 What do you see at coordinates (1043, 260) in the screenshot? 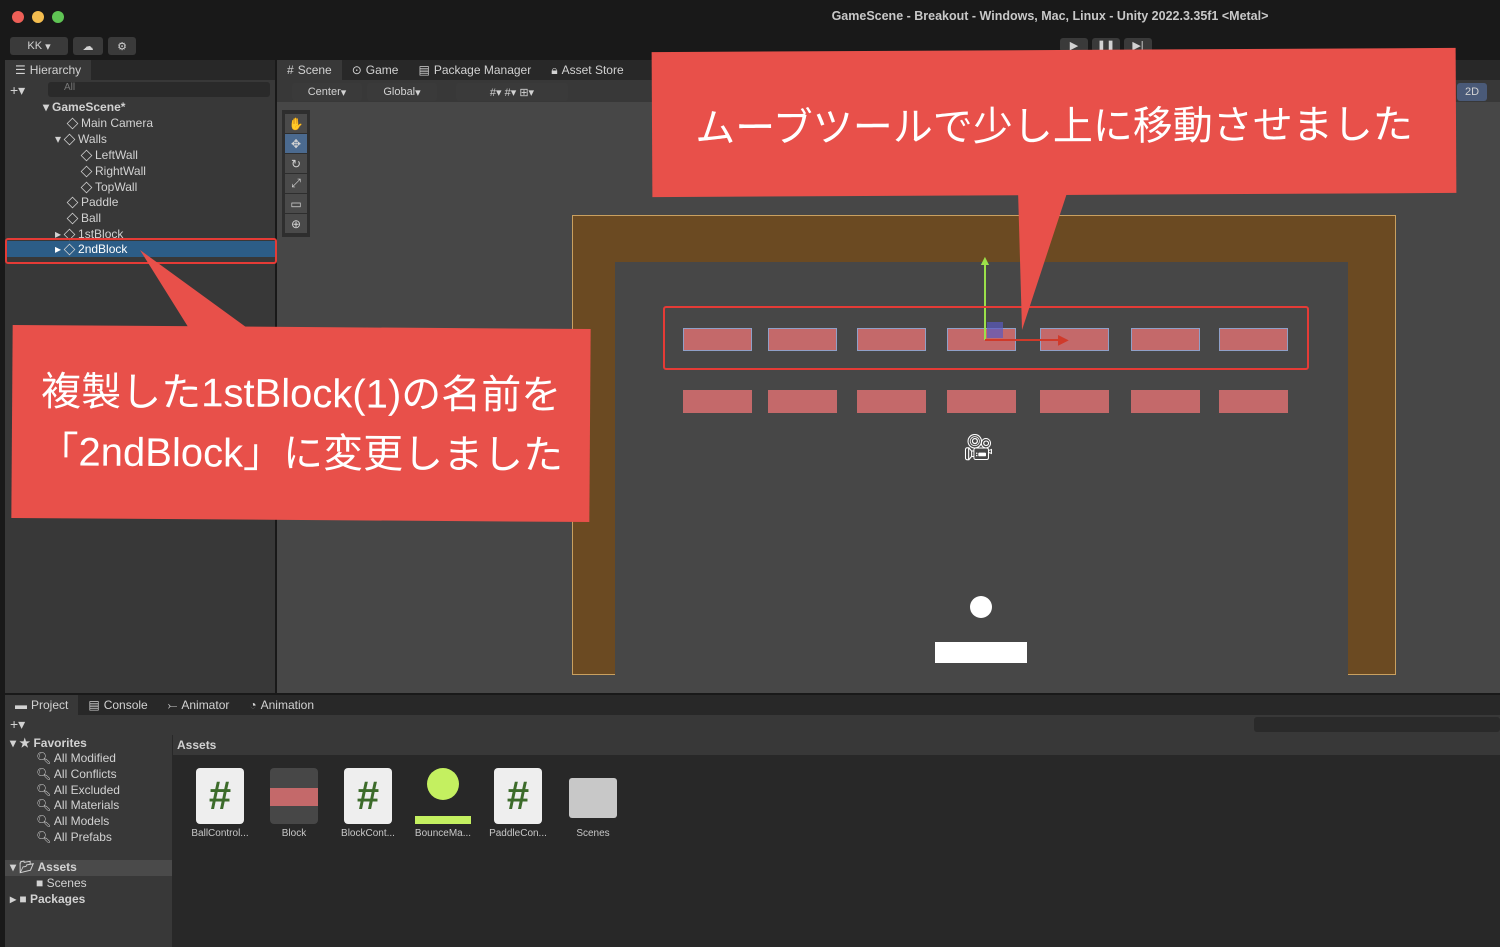
I see `top-callout-pointer` at bounding box center [1043, 260].